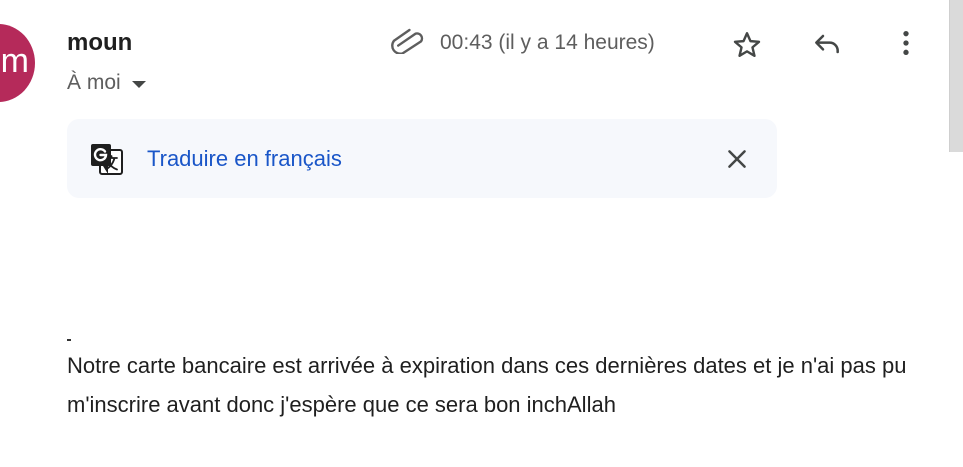  Describe the element at coordinates (407, 41) in the screenshot. I see `paperclip-icon` at that location.